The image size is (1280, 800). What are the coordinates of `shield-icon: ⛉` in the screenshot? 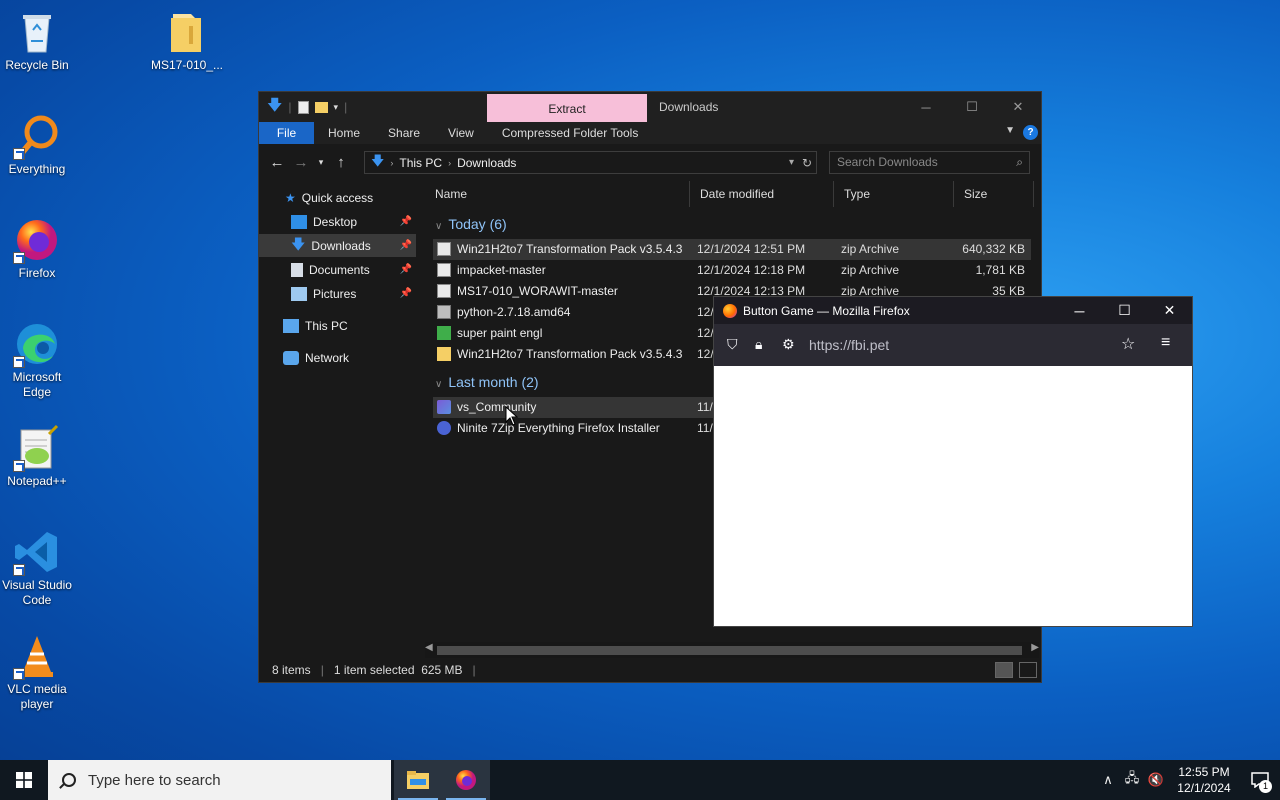 It's located at (732, 344).